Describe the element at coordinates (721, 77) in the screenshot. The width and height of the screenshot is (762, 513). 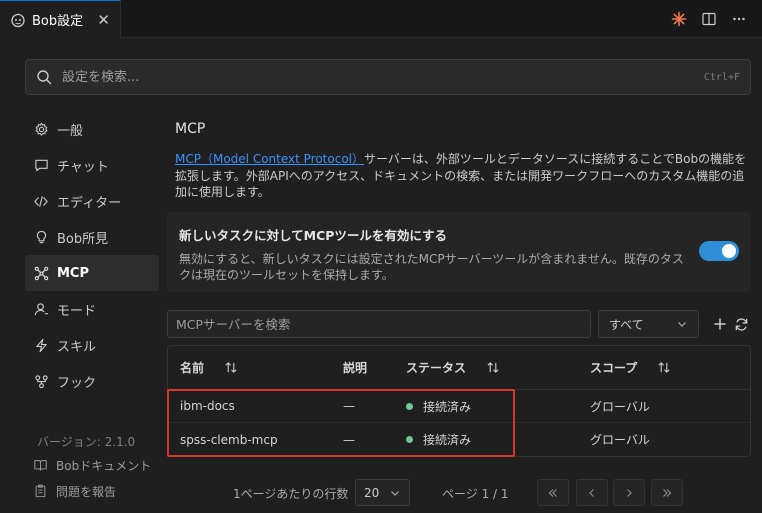
I see `search-shortcut: Ctrl+F` at that location.